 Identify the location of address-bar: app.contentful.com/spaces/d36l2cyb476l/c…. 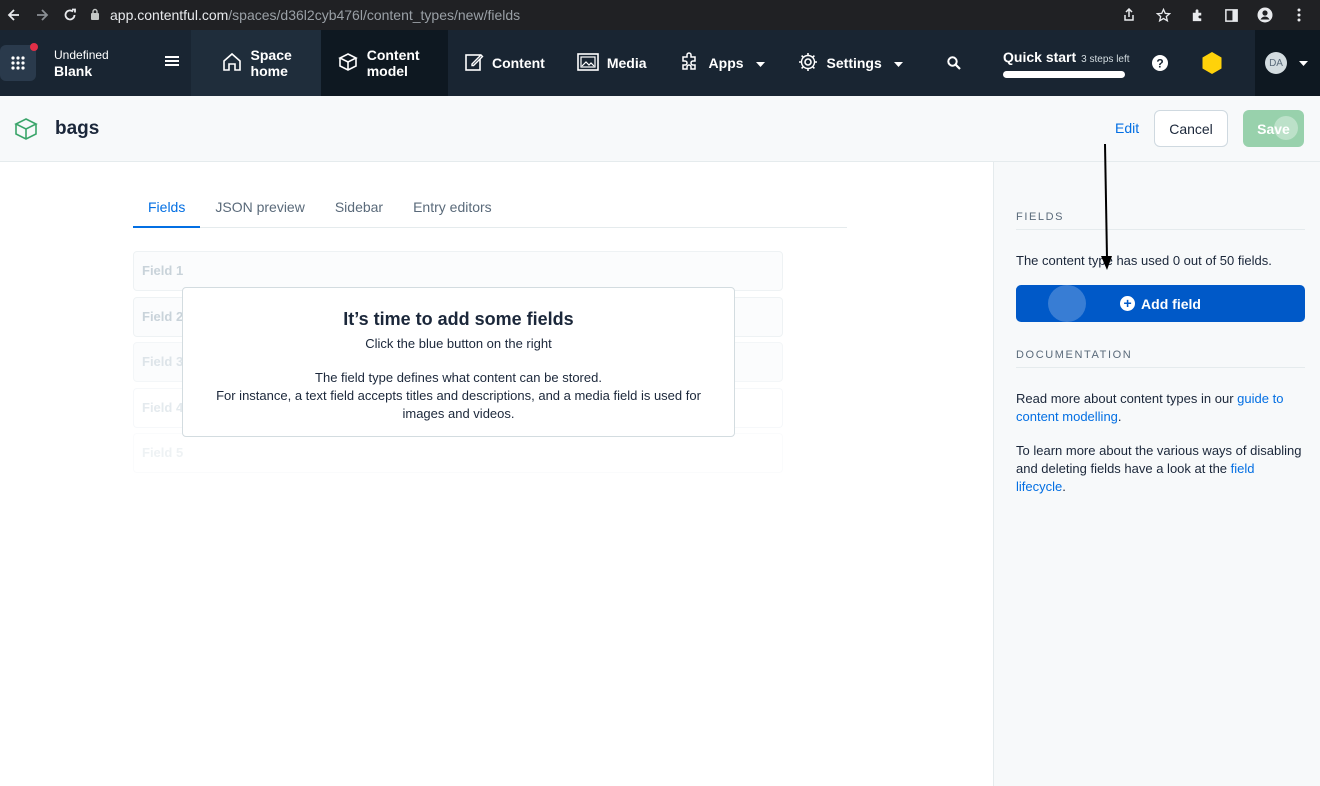
(612, 15).